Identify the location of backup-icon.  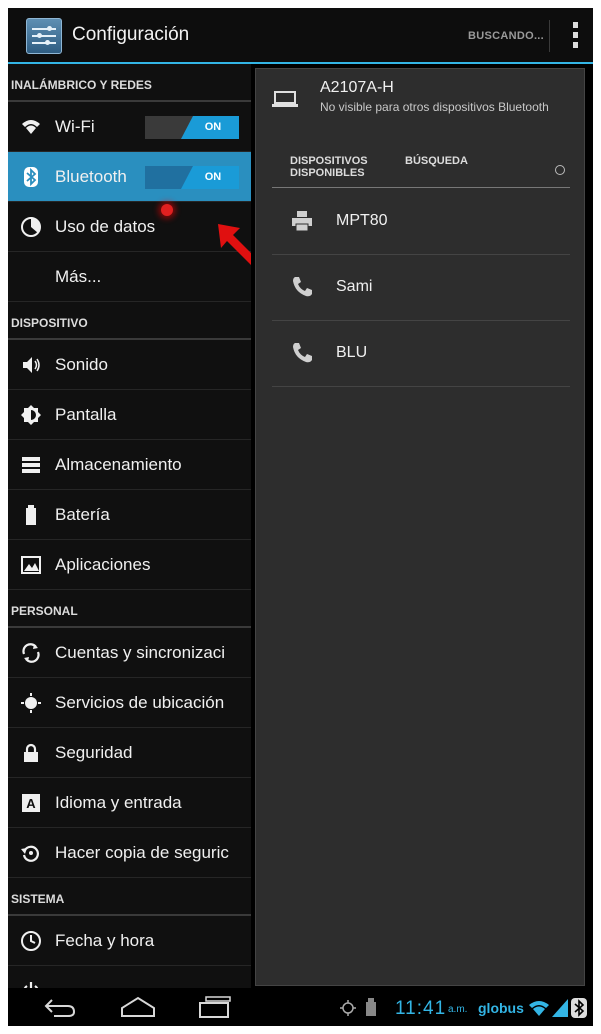
(31, 853).